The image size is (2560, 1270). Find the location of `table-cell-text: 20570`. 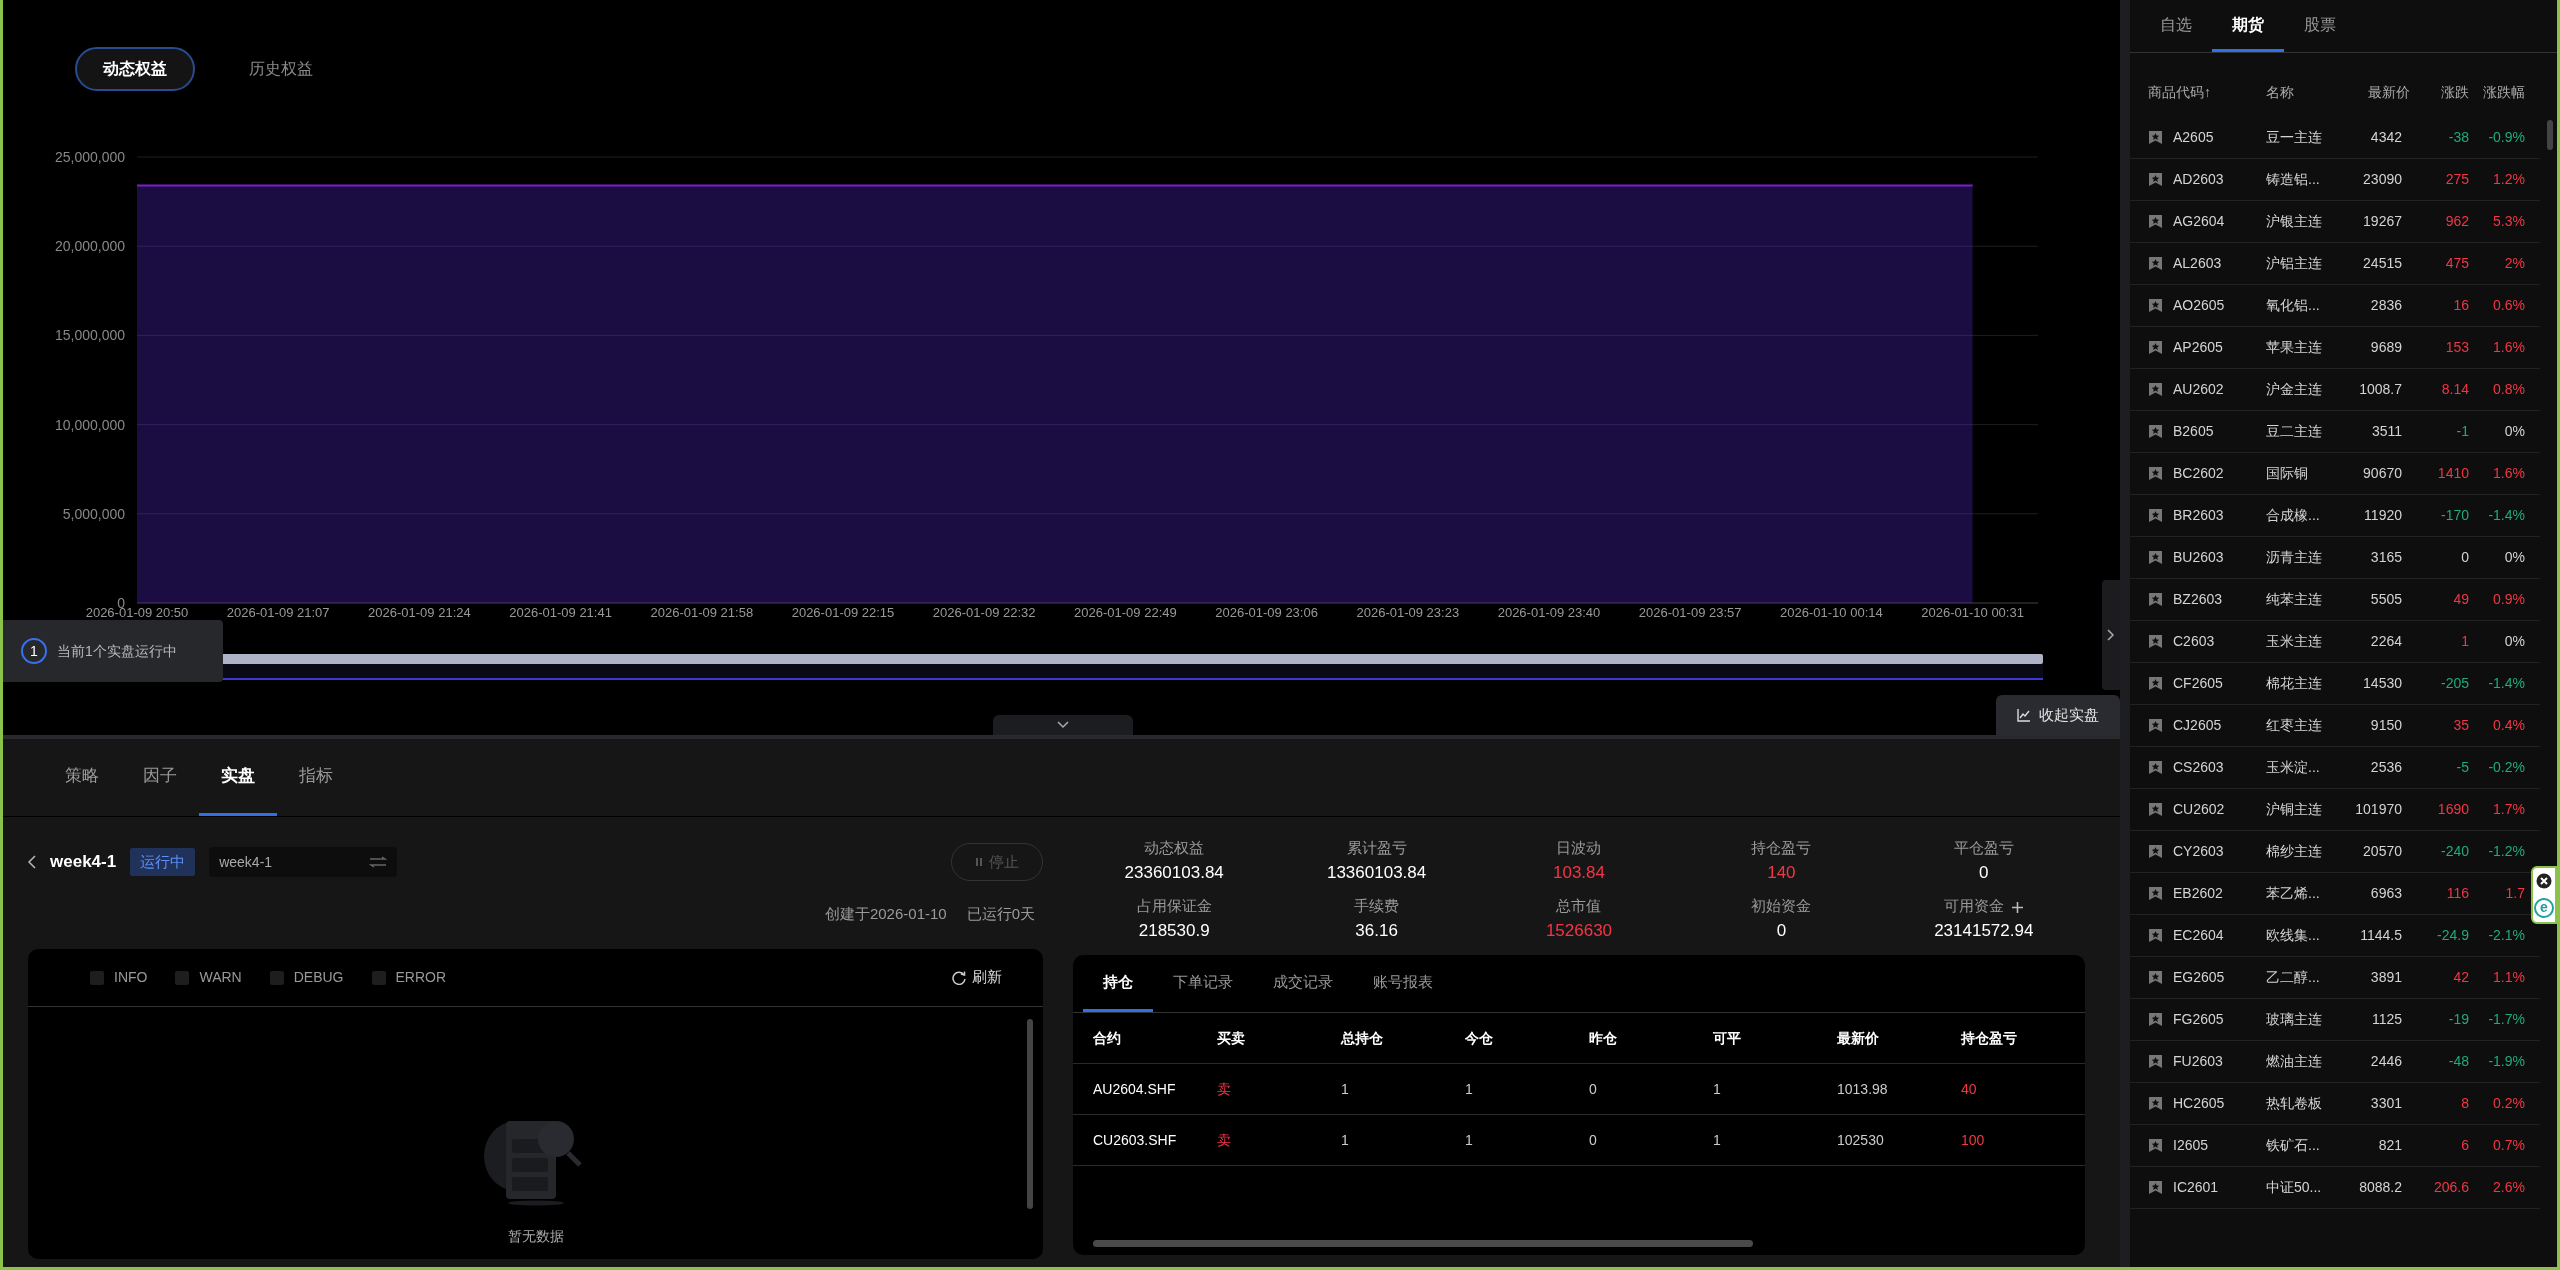

table-cell-text: 20570 is located at coordinates (2382, 851).